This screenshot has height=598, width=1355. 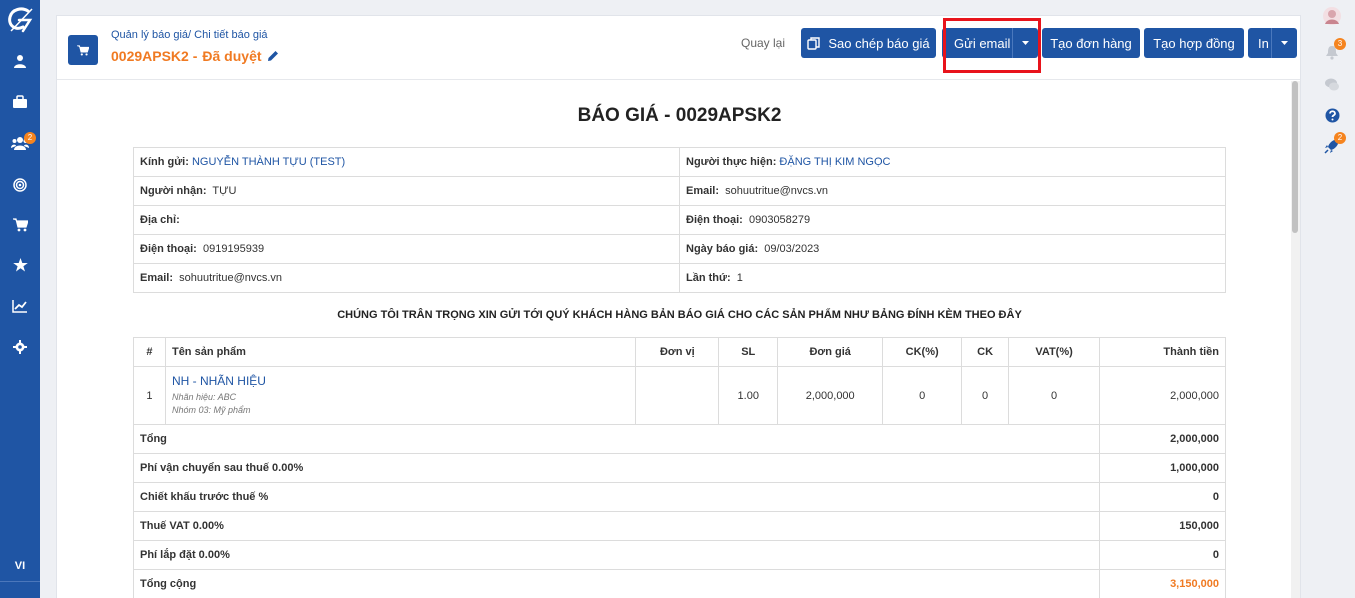 I want to click on info-cell: Địa chỉ:, so click(x=406, y=220).